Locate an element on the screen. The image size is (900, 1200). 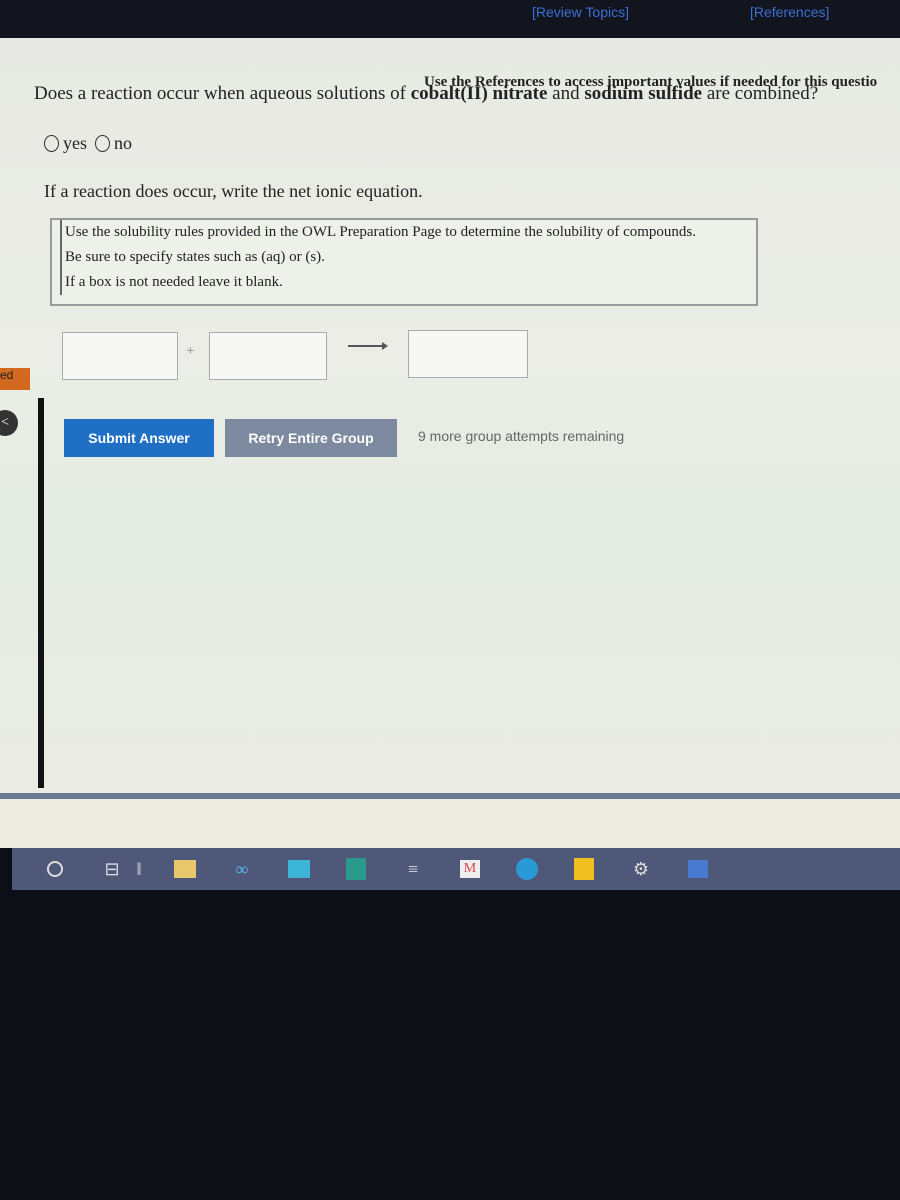
edge-icon is located at coordinates (527, 869).